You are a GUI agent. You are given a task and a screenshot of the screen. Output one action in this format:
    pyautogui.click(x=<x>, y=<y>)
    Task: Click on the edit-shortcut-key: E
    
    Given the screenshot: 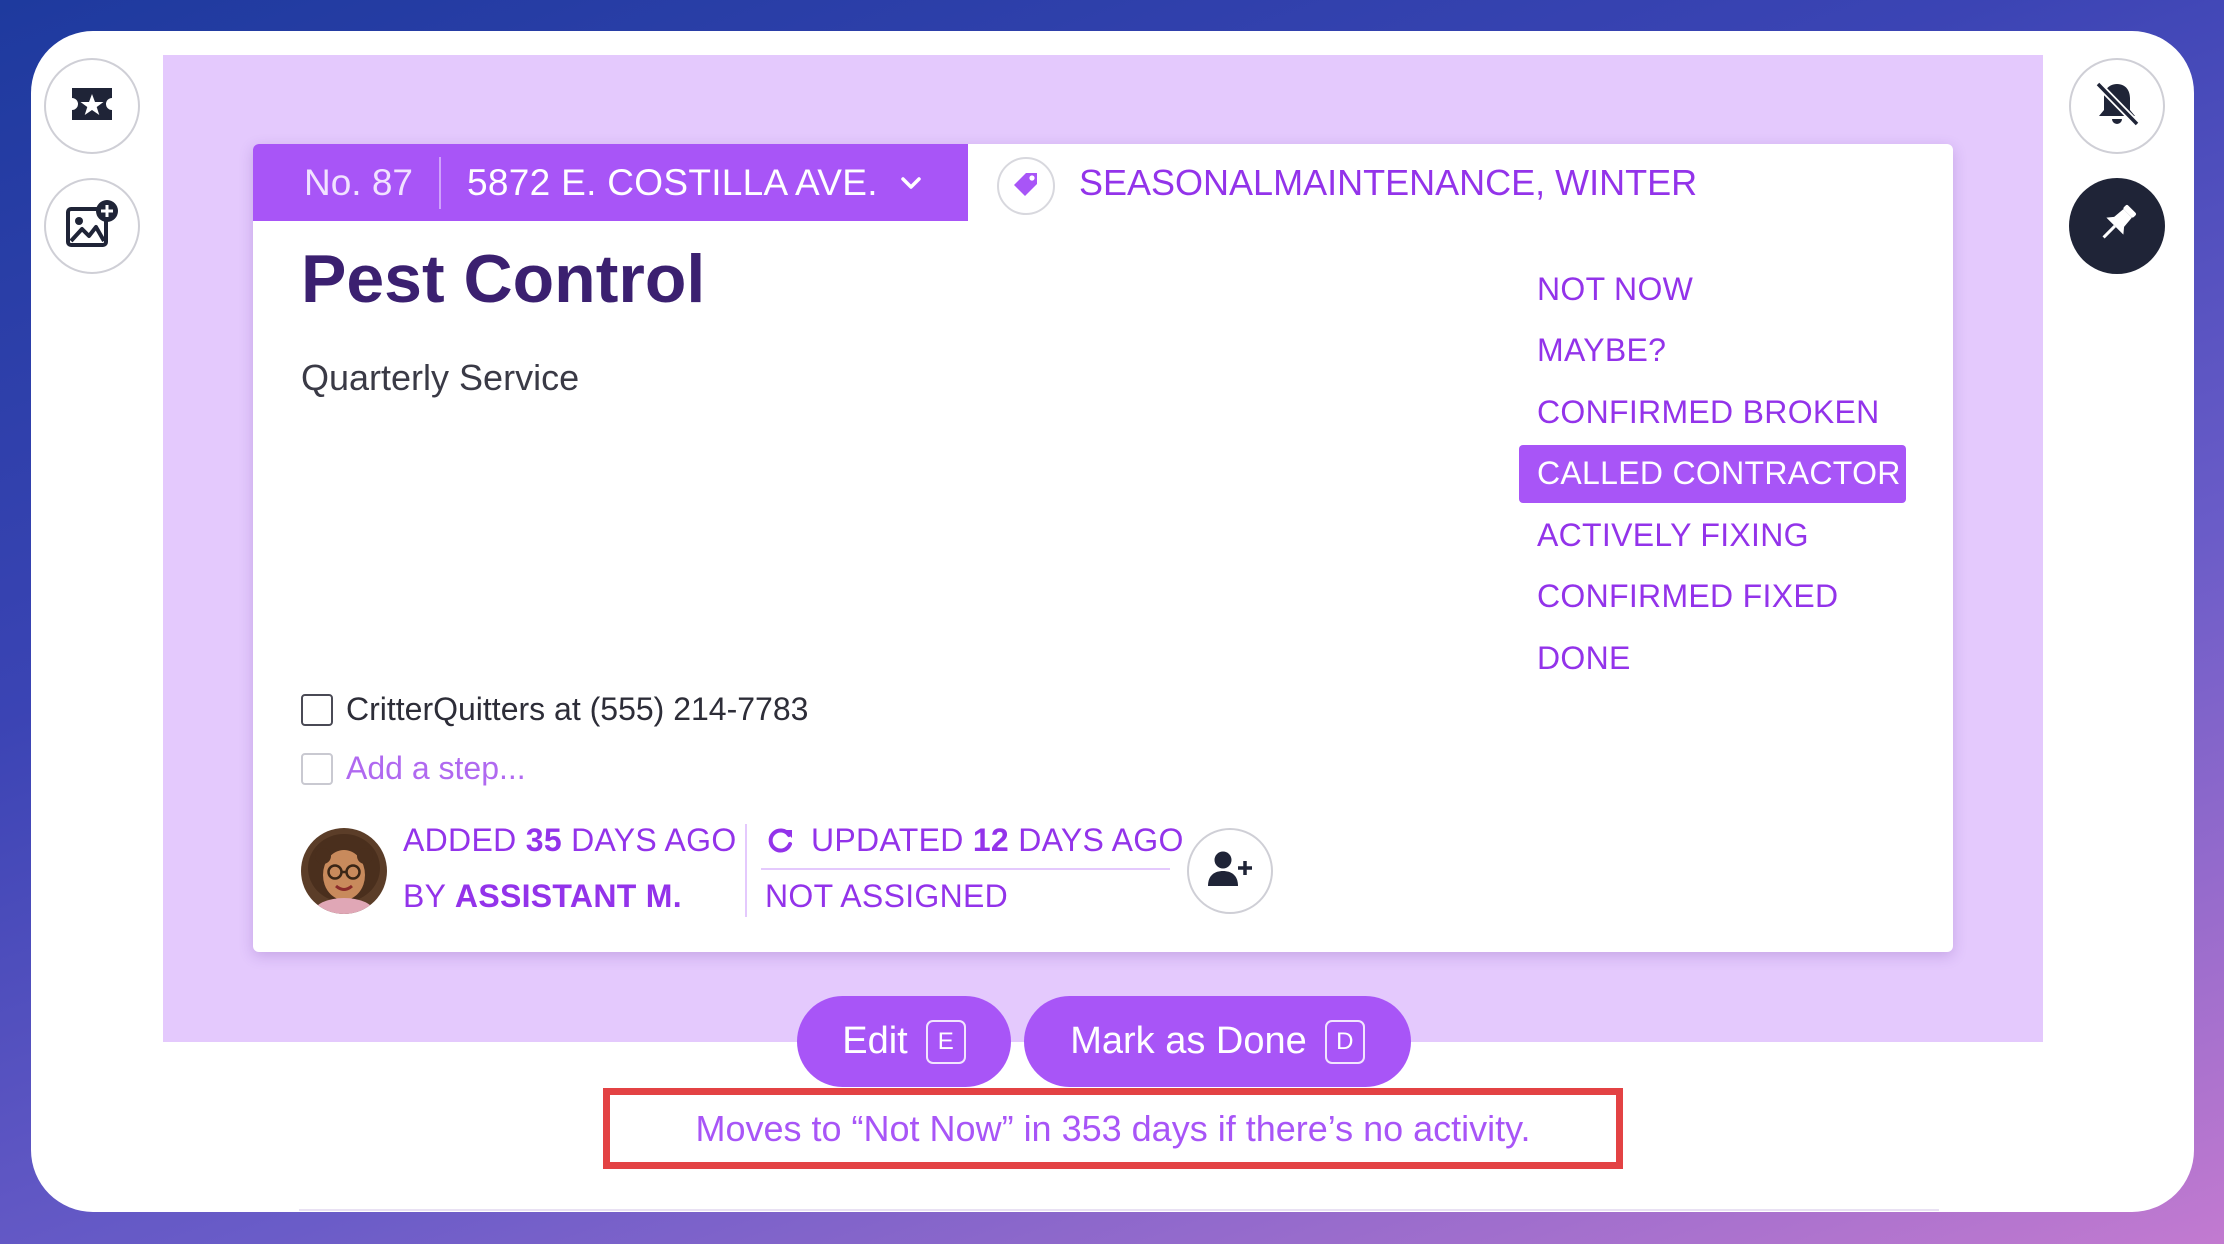 What is the action you would take?
    pyautogui.click(x=945, y=1041)
    